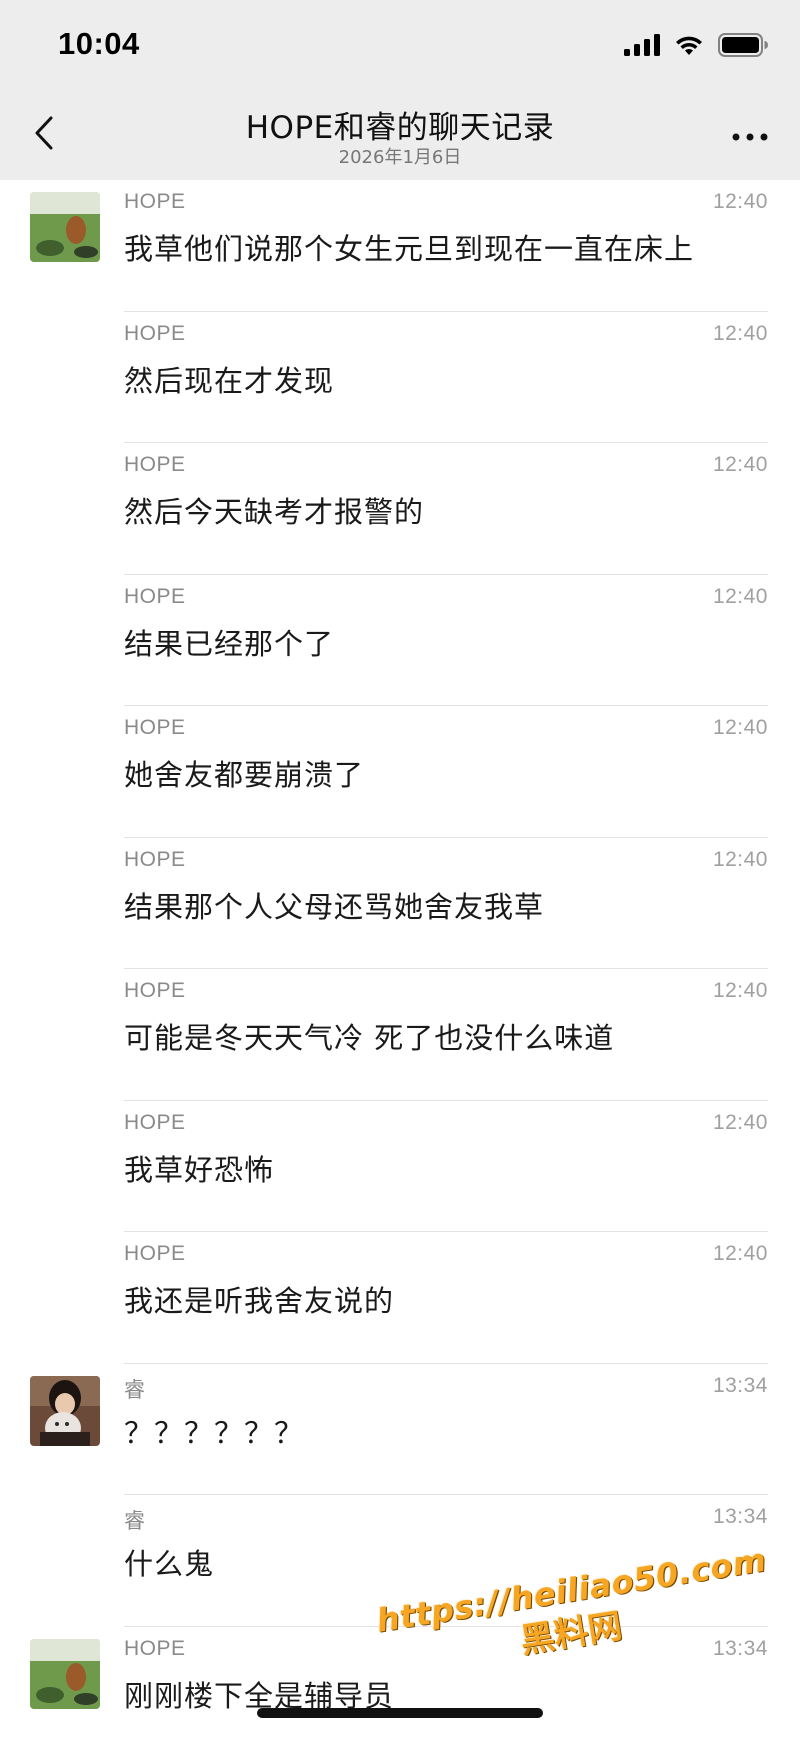 This screenshot has width=800, height=1758. I want to click on message-item: HOPE 12:40 她舍友都要崩溃了, so click(400, 772).